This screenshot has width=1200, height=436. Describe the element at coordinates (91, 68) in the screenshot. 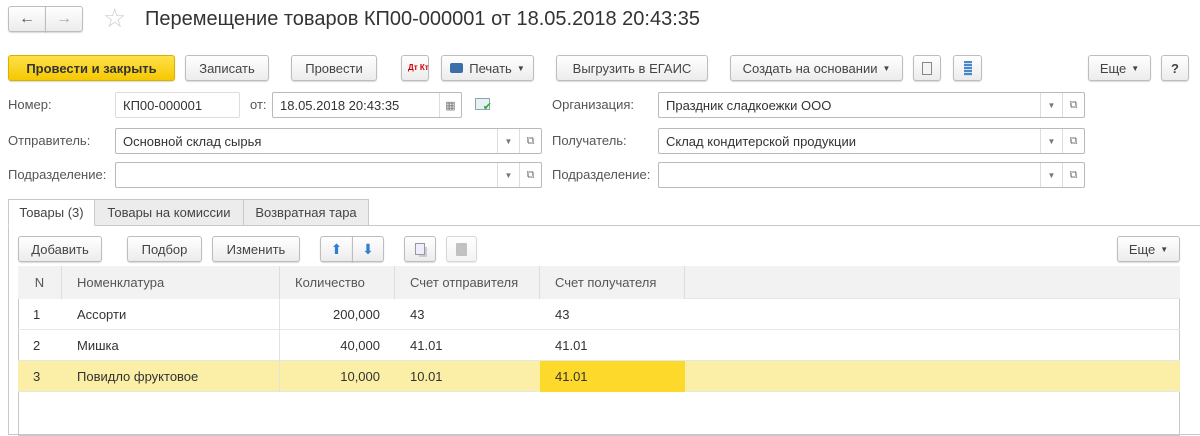

I see `post-and-close-button: Провести и закрыть` at that location.